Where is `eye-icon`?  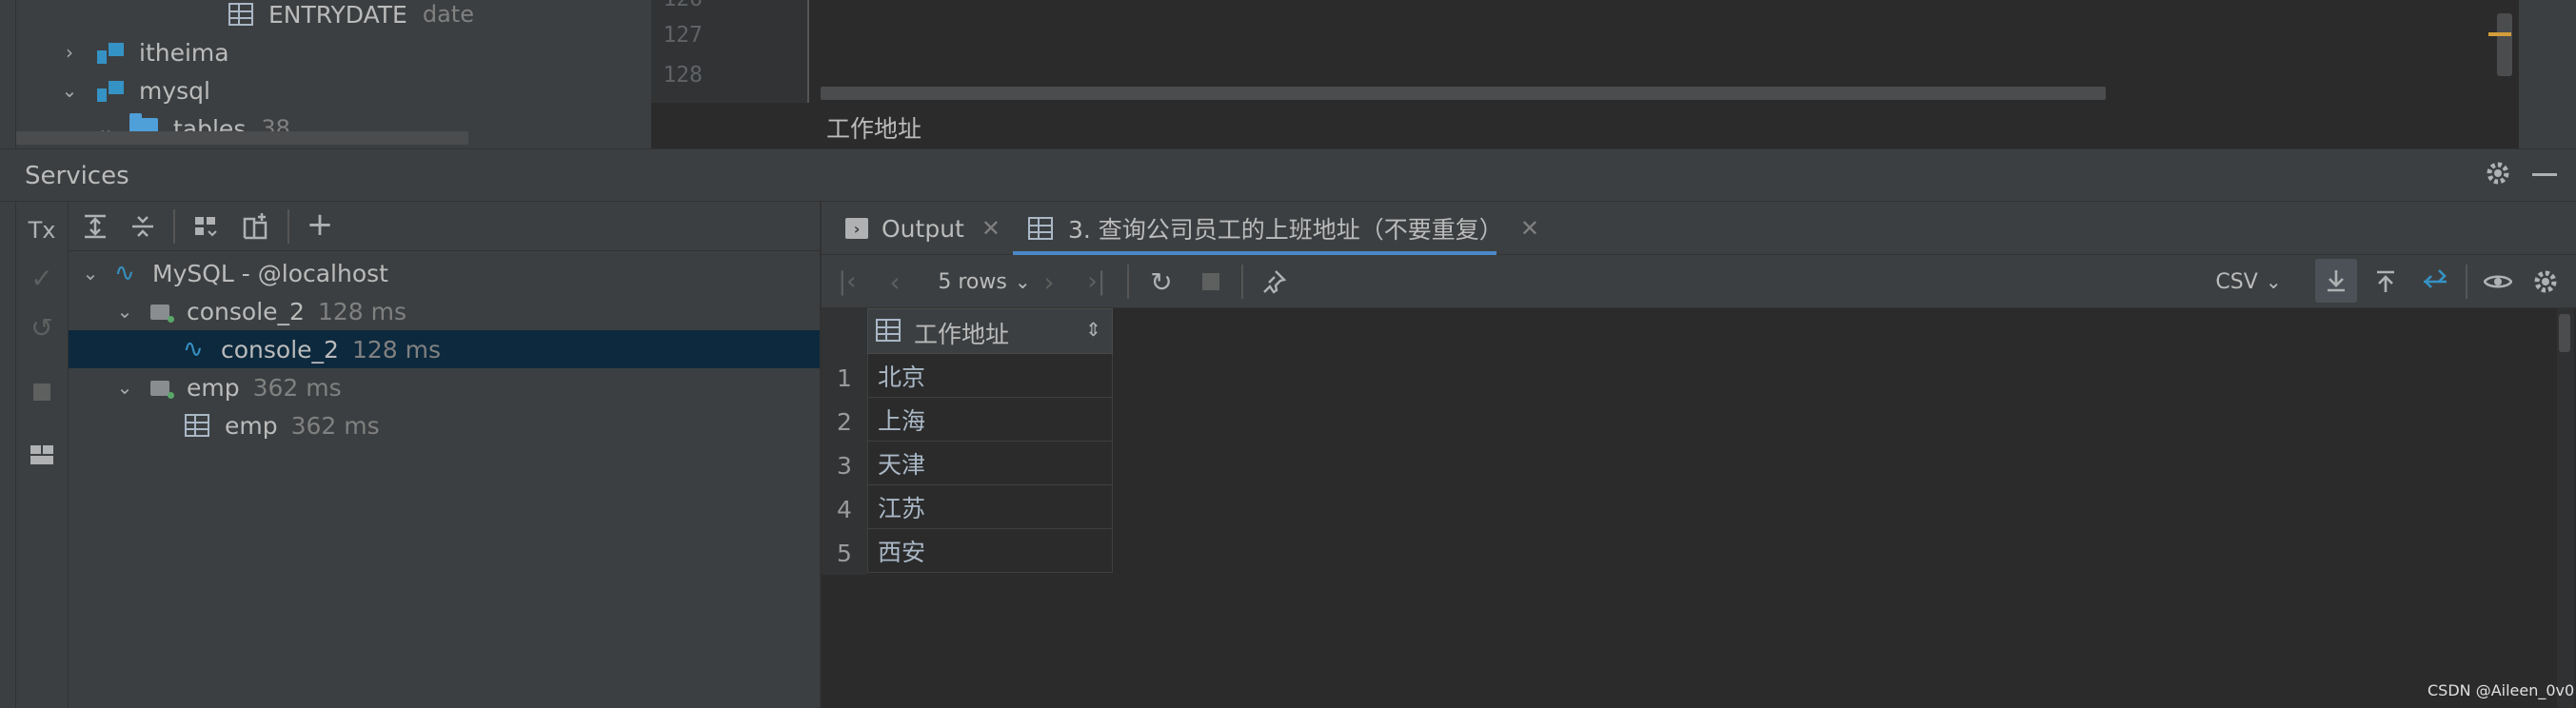
eye-icon is located at coordinates (2498, 282).